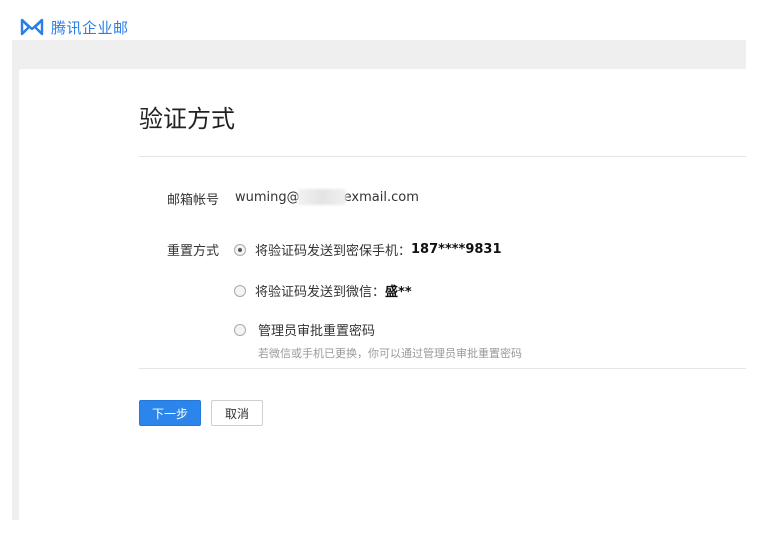  What do you see at coordinates (170, 413) in the screenshot?
I see `next-button: 下一步` at bounding box center [170, 413].